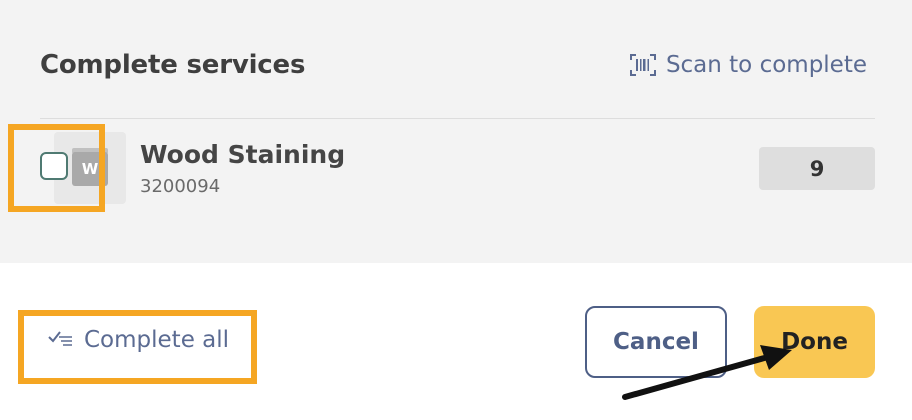  I want to click on done-button: Done, so click(814, 342).